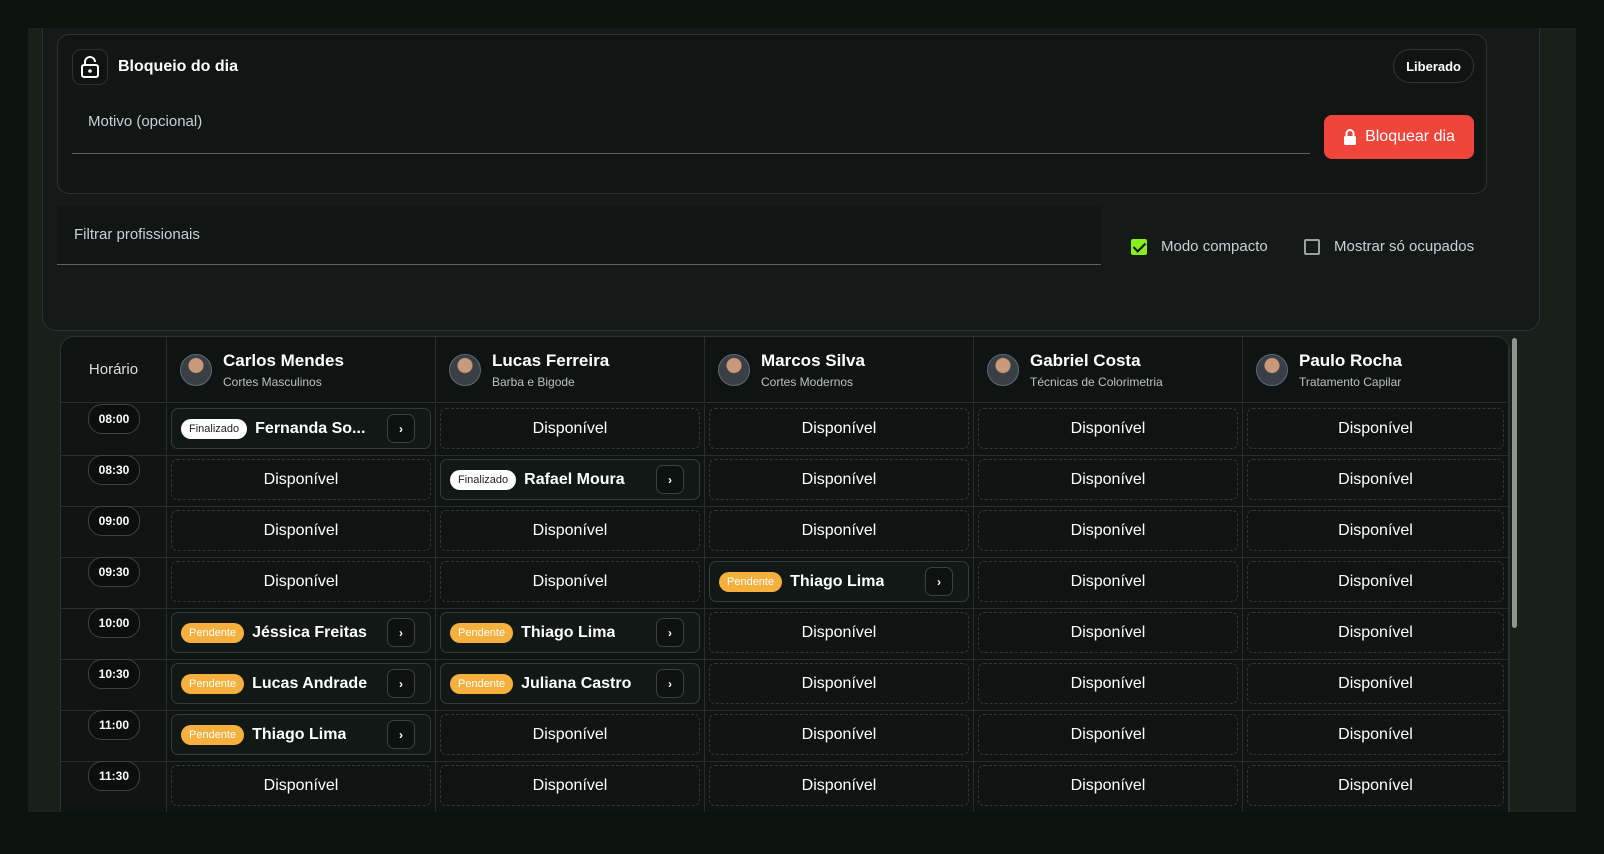 This screenshot has width=1604, height=854. What do you see at coordinates (283, 360) in the screenshot?
I see `professional-name: Carlos Mendes` at bounding box center [283, 360].